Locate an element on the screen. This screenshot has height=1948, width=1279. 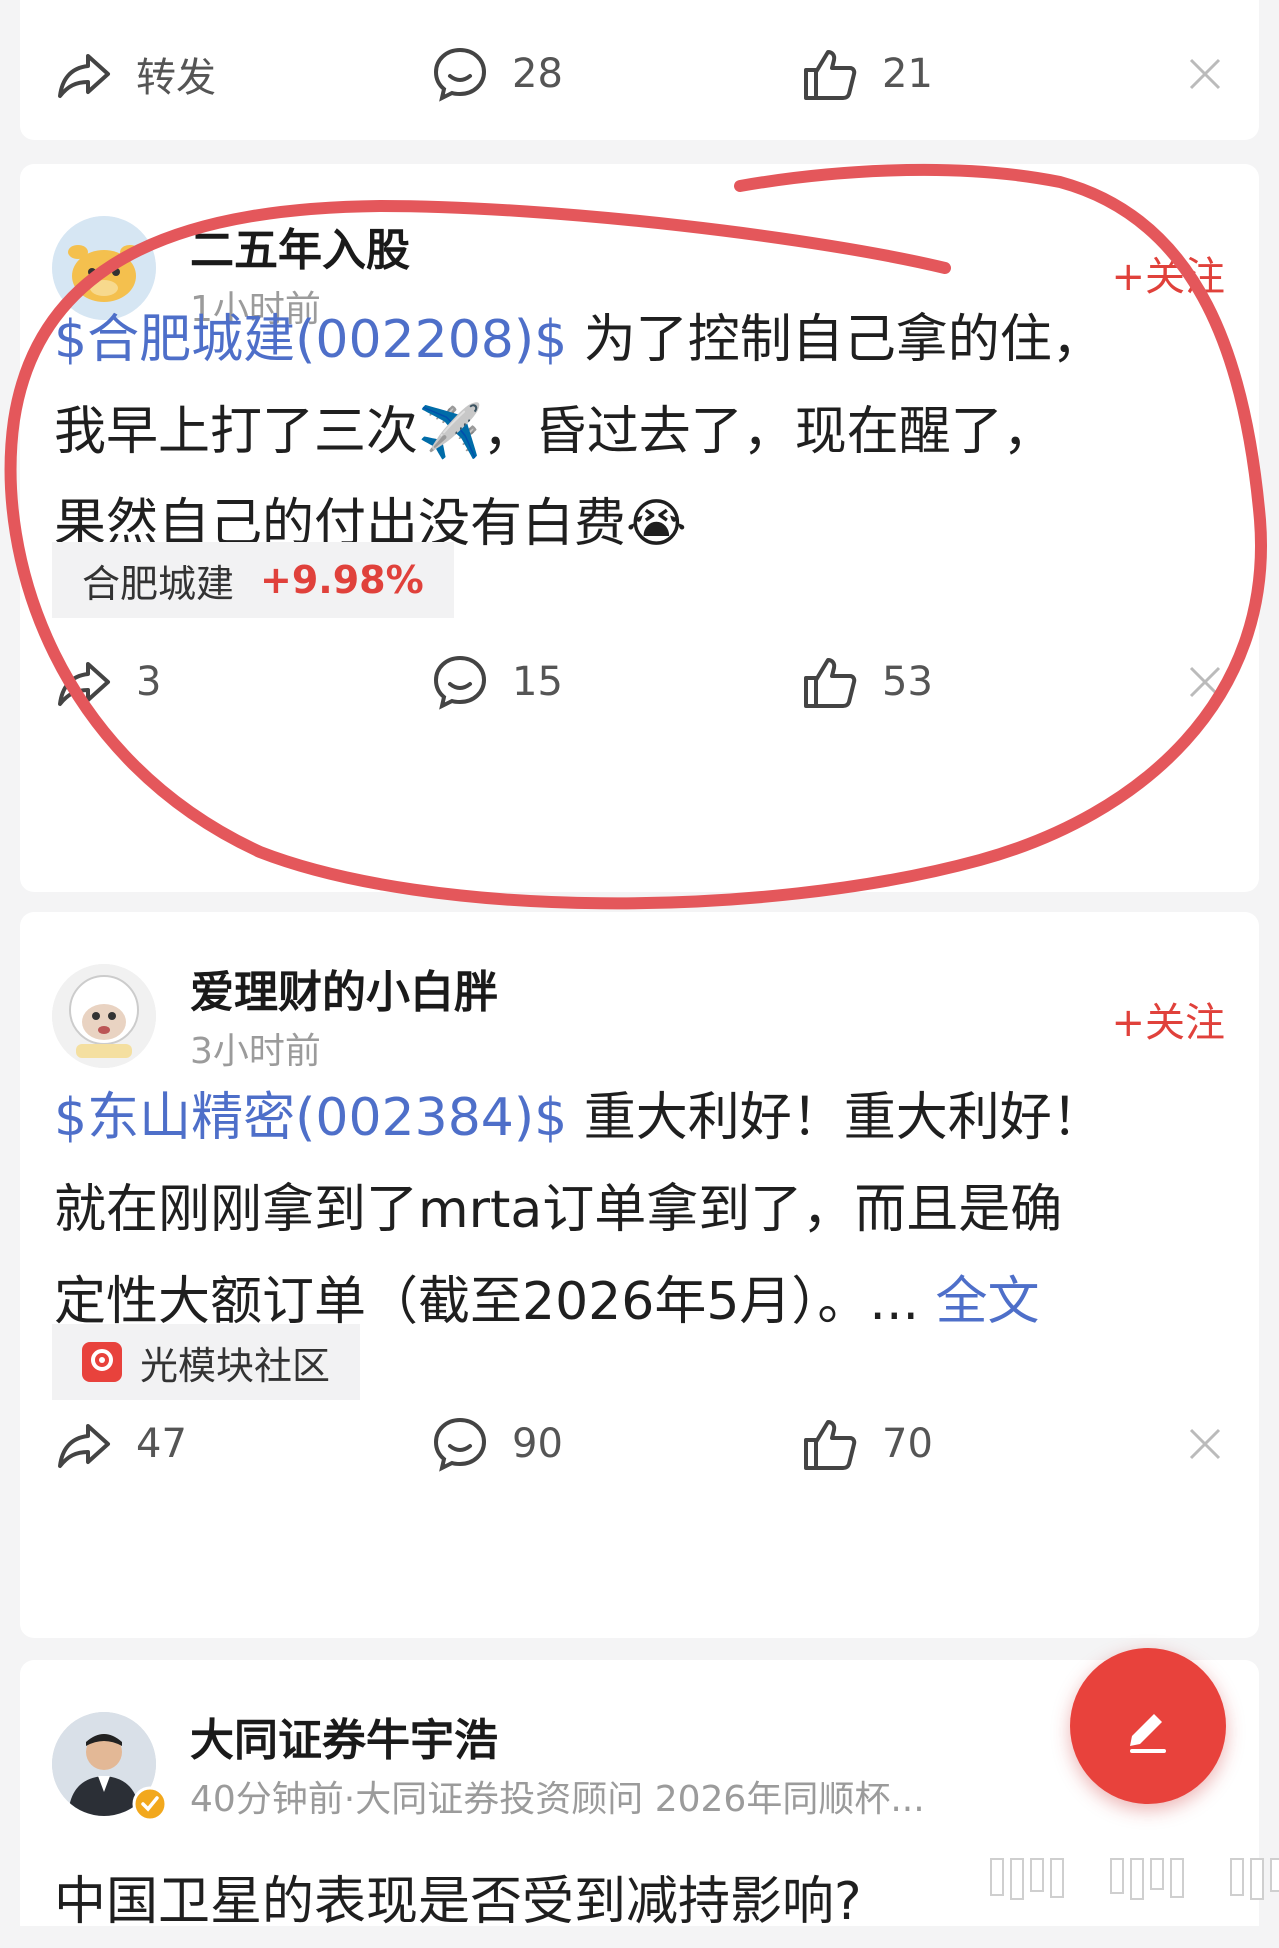
edit-icon is located at coordinates (1148, 1733).